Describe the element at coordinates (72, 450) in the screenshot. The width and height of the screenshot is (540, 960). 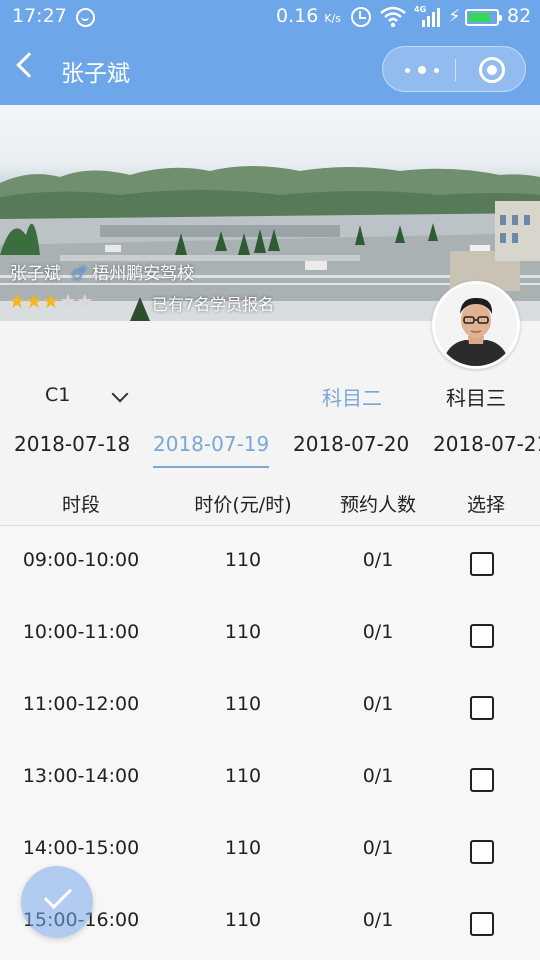
I see `date-tab: 2018-07-18` at that location.